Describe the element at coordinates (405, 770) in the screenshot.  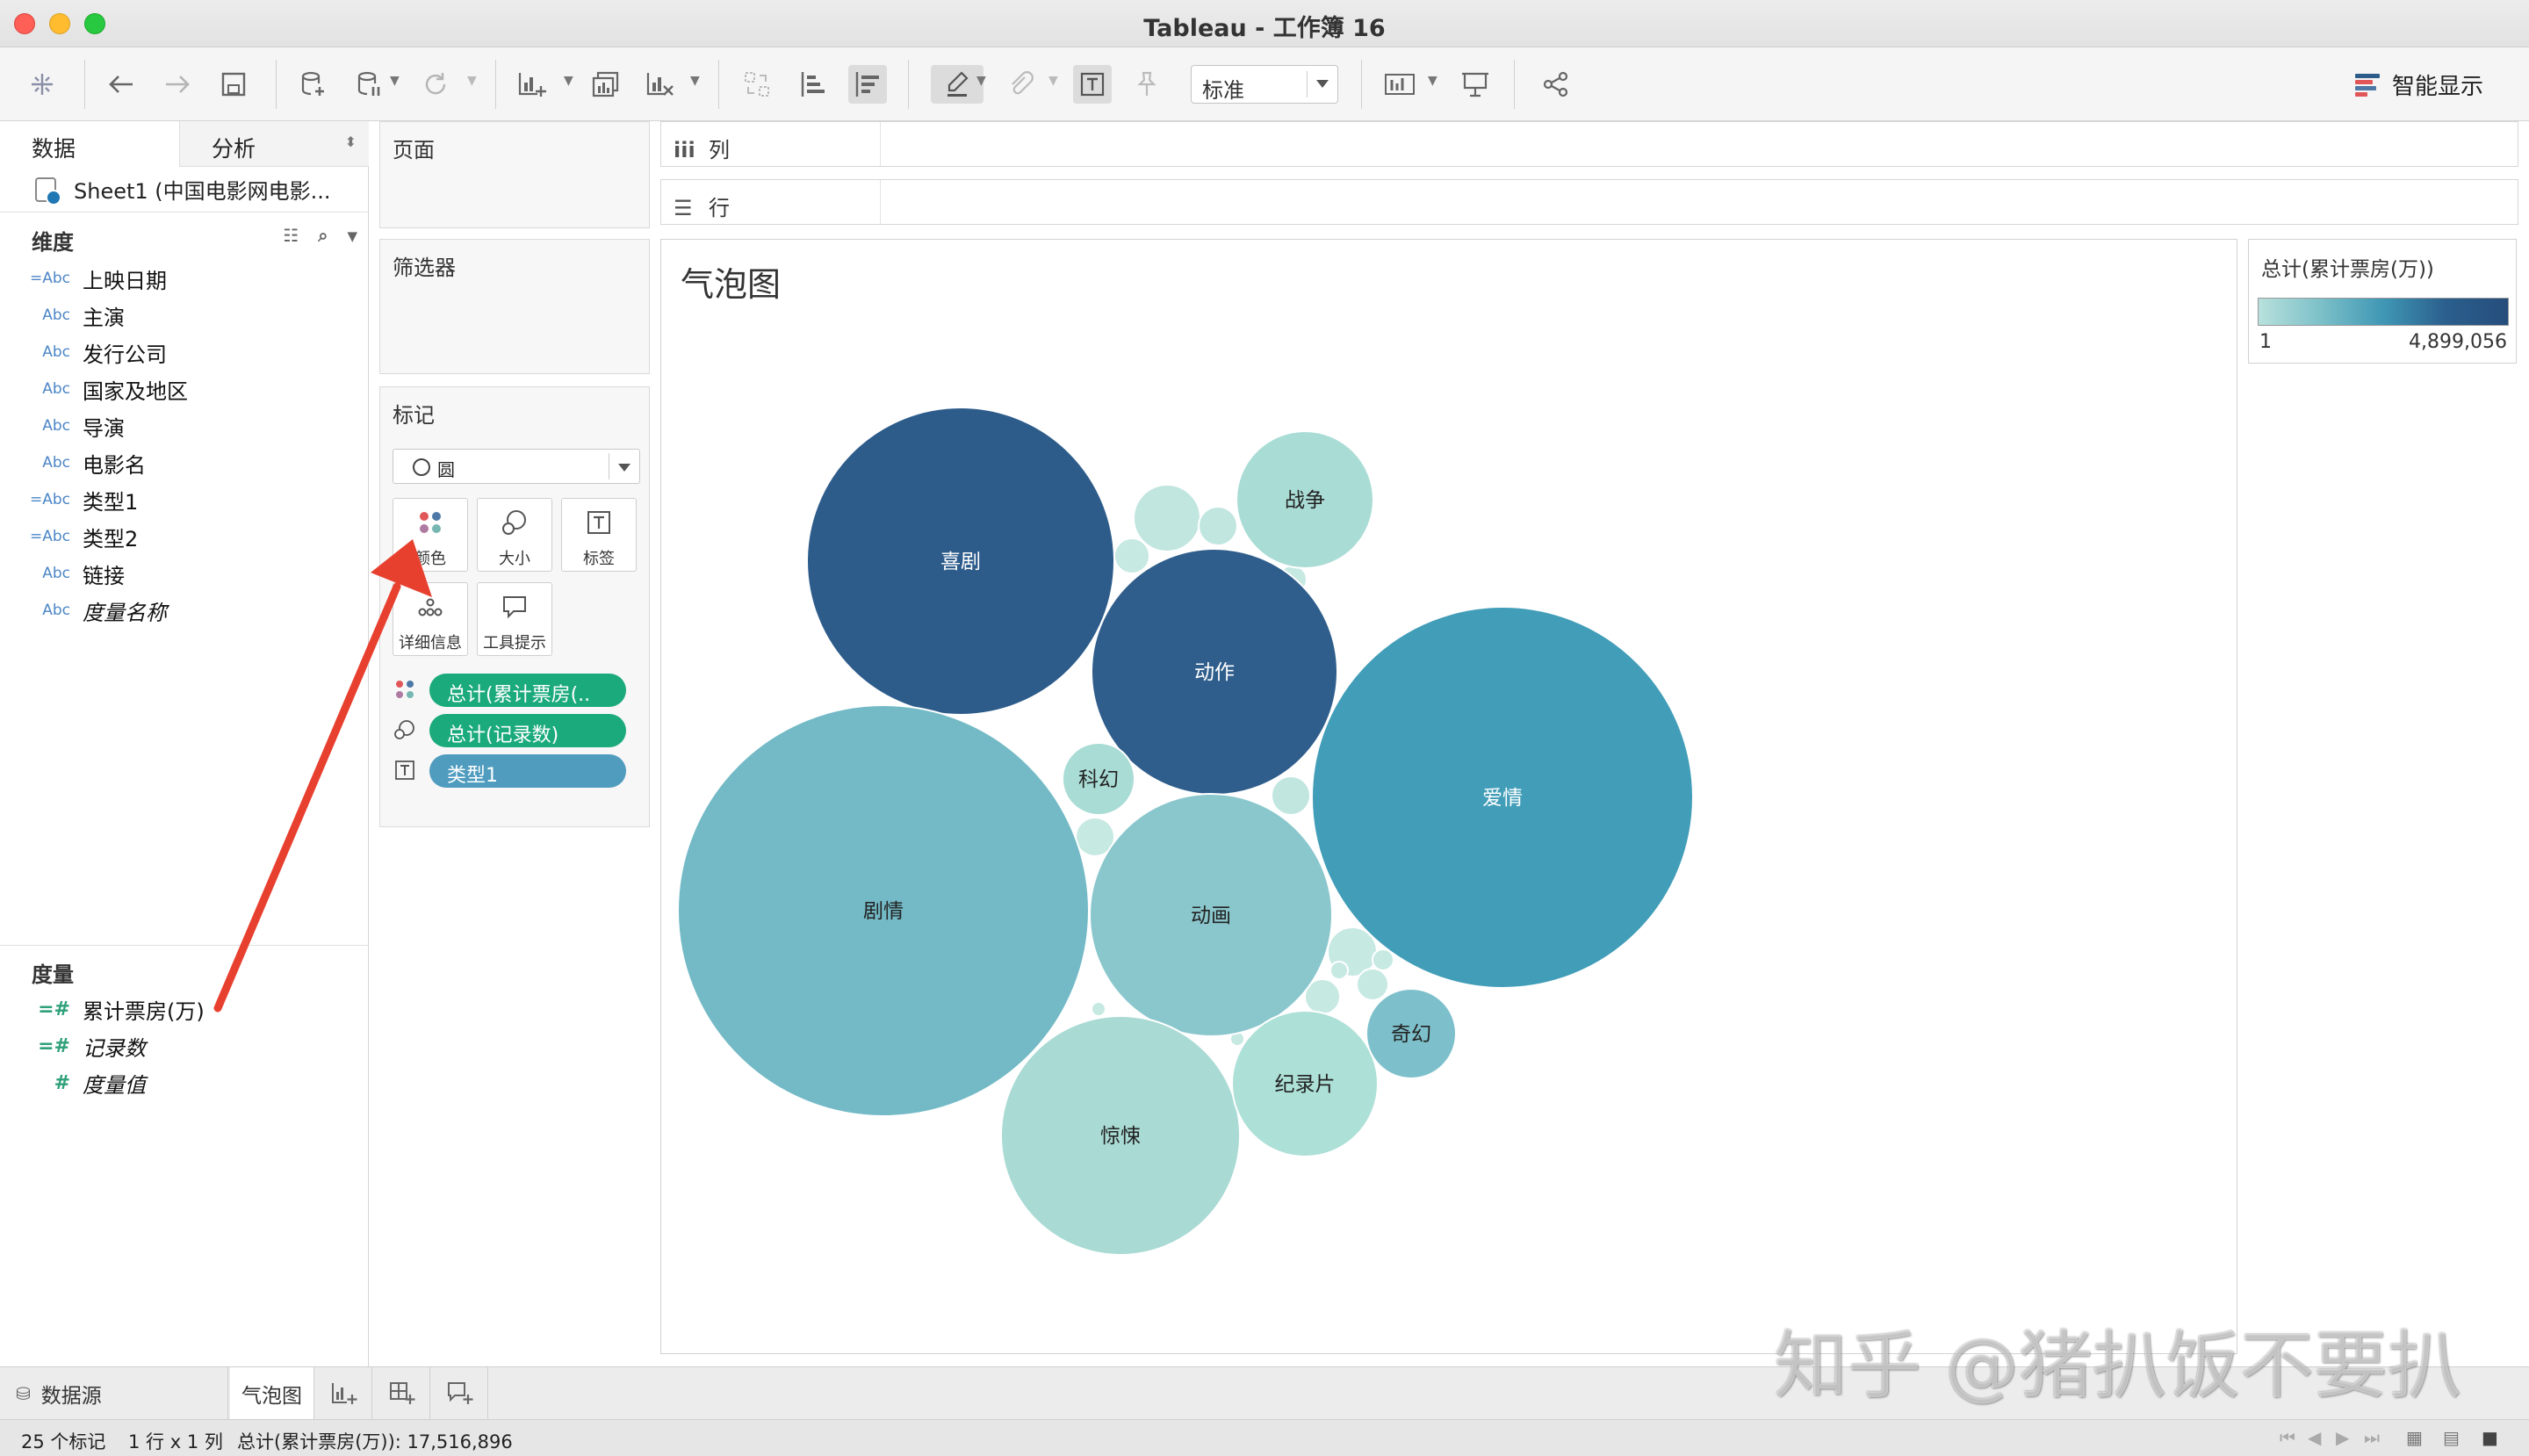
I see `text-label-icon` at that location.